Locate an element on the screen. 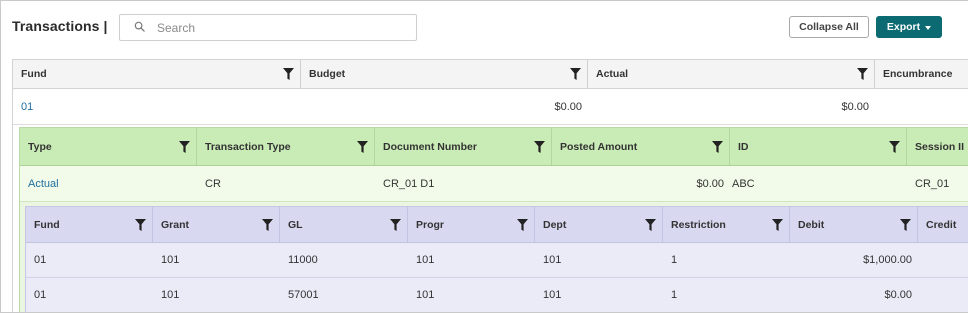  export-button: Export is located at coordinates (909, 27).